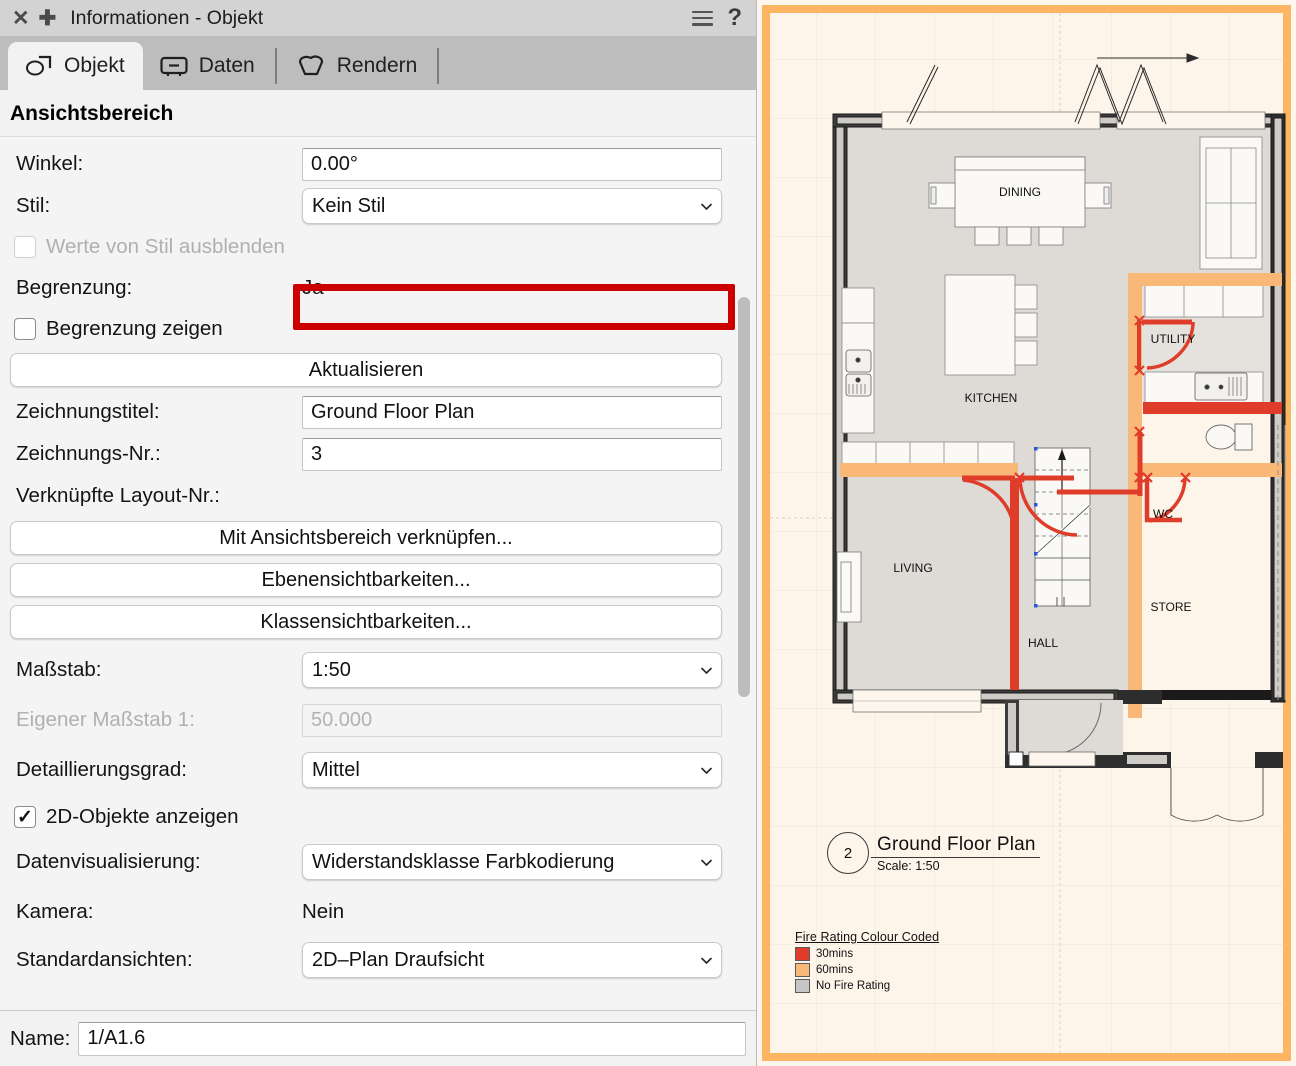 The image size is (1296, 1066). Describe the element at coordinates (867, 937) in the screenshot. I see `legend-title: Fire Rating Colour Coded` at that location.